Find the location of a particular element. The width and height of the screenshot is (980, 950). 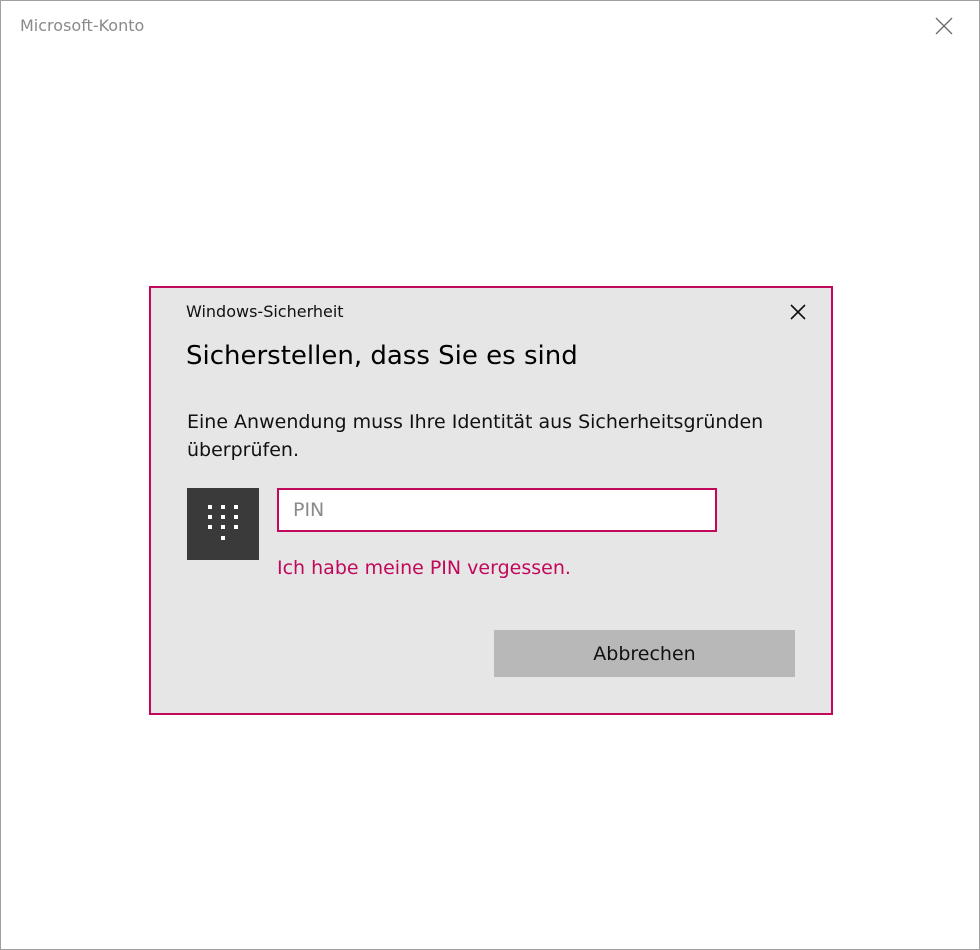

keypad-icon is located at coordinates (223, 522).